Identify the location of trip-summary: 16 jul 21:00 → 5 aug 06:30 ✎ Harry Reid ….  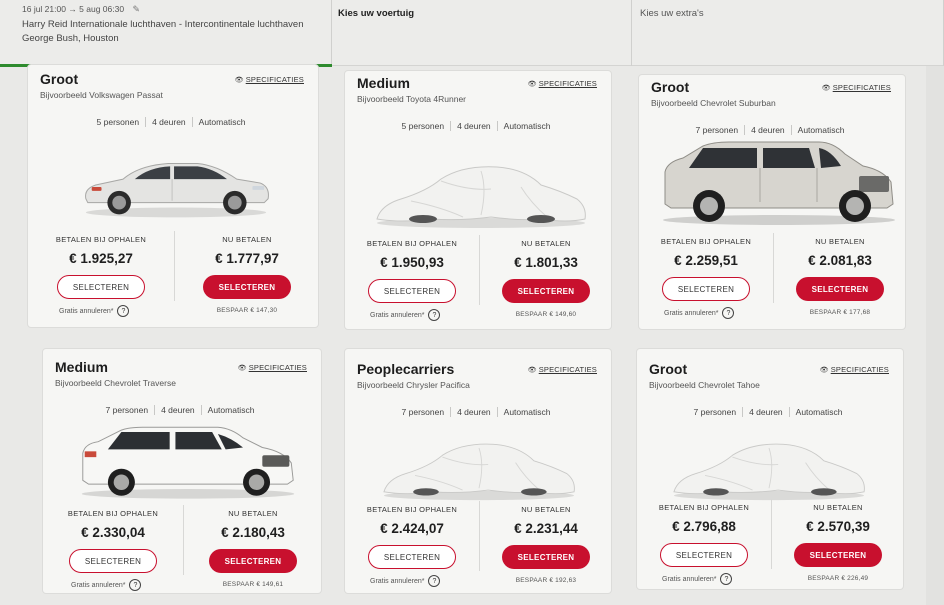
(166, 33).